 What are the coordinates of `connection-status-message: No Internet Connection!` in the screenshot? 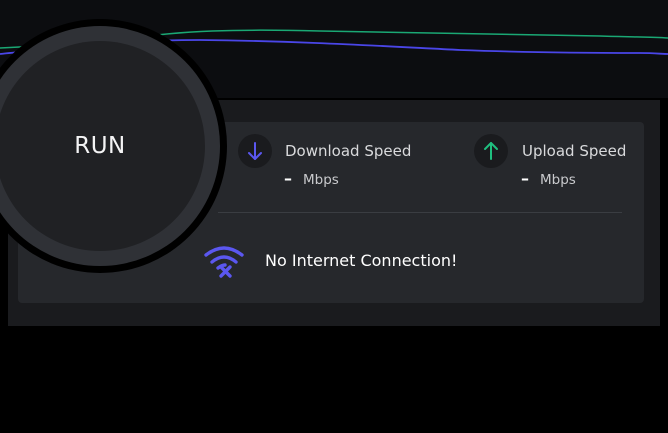 It's located at (361, 260).